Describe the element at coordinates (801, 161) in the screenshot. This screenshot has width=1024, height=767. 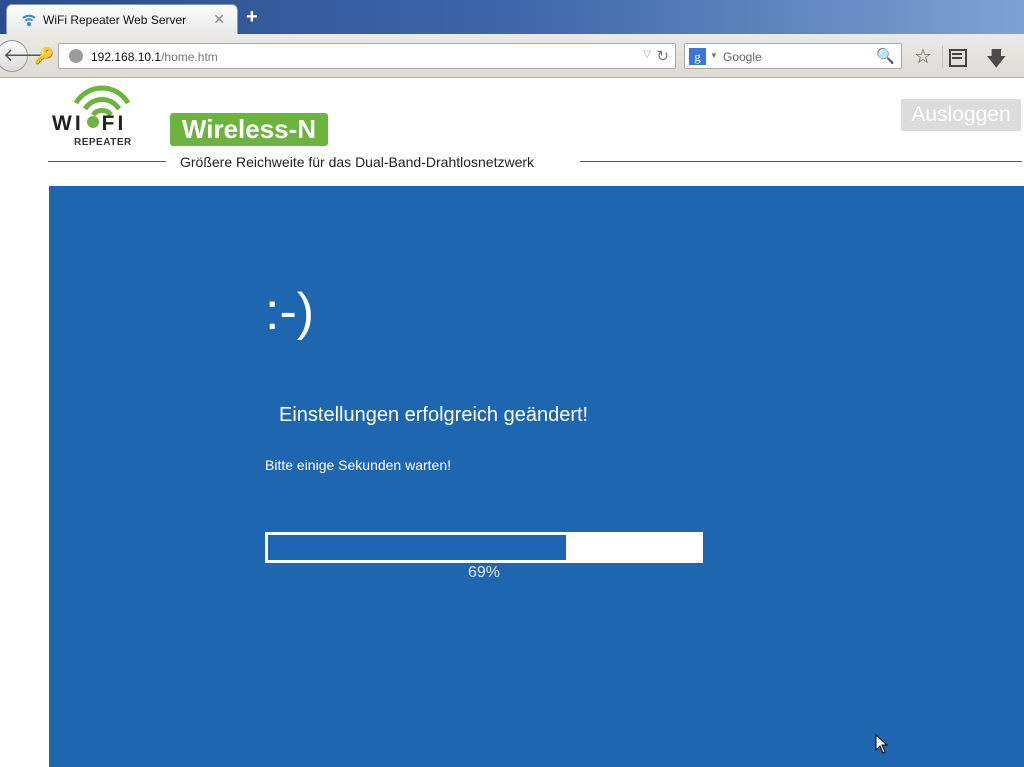
I see `divider-right` at that location.